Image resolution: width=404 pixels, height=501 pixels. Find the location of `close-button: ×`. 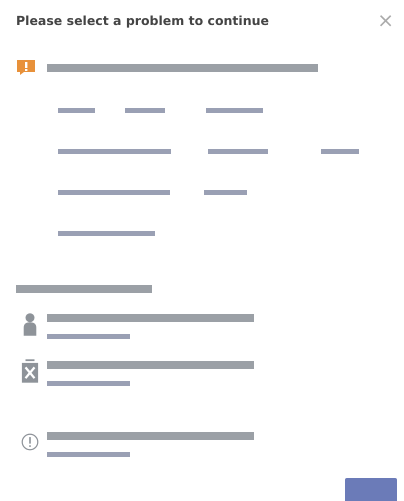

close-button: × is located at coordinates (385, 20).